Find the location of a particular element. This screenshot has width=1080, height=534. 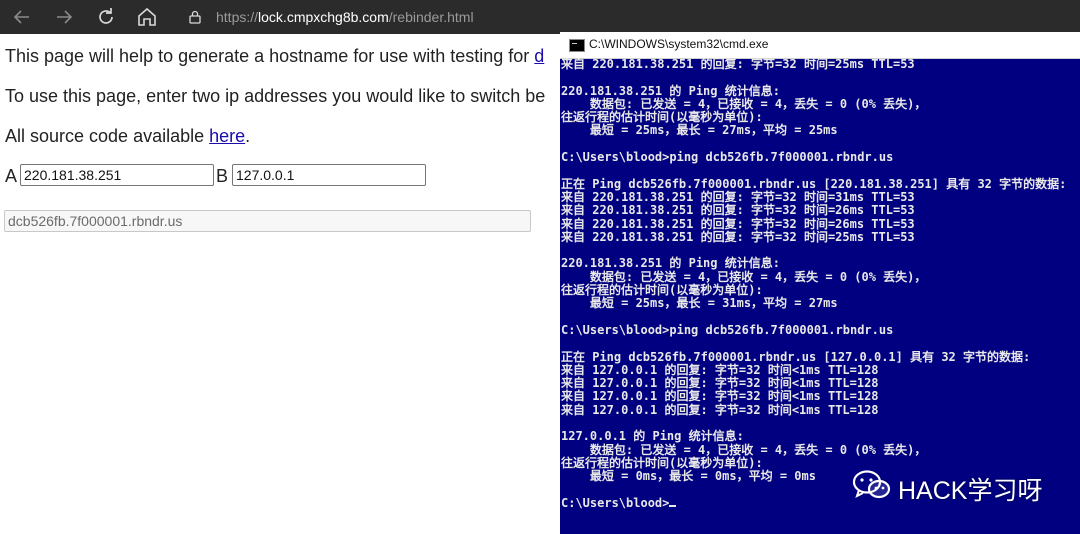

arrow-right-icon is located at coordinates (65, 17).